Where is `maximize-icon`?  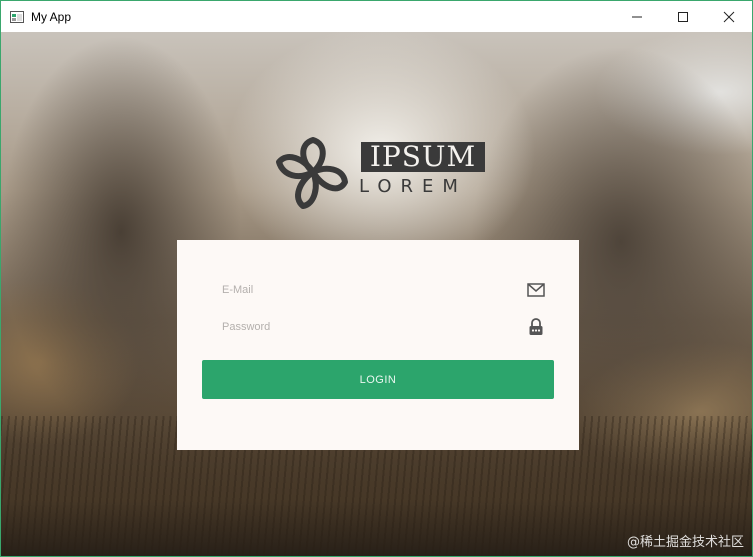
maximize-icon is located at coordinates (683, 16).